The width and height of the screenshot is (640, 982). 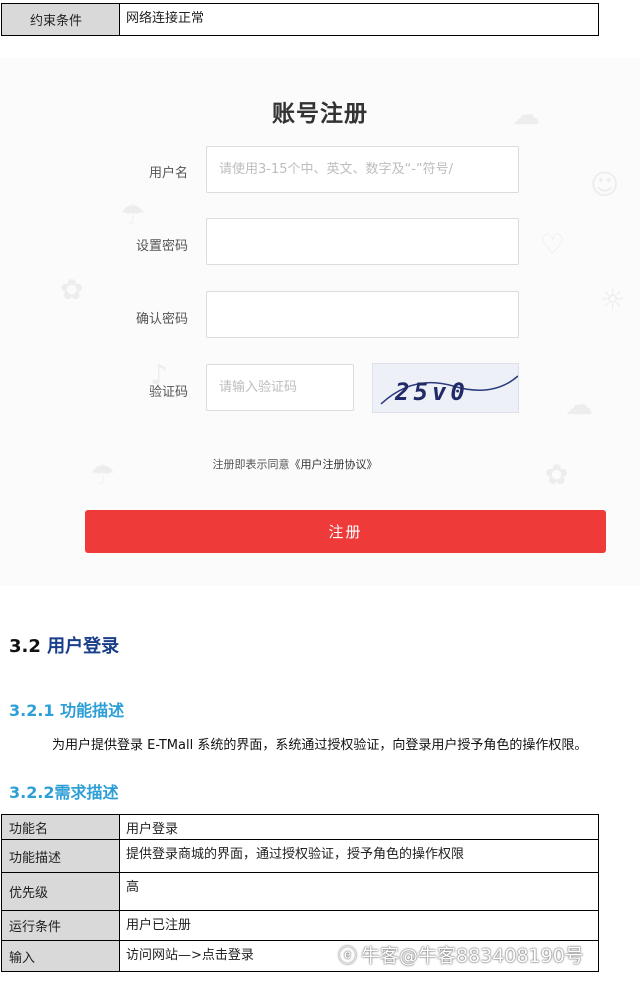 I want to click on register-title: 账号注册, so click(x=320, y=114).